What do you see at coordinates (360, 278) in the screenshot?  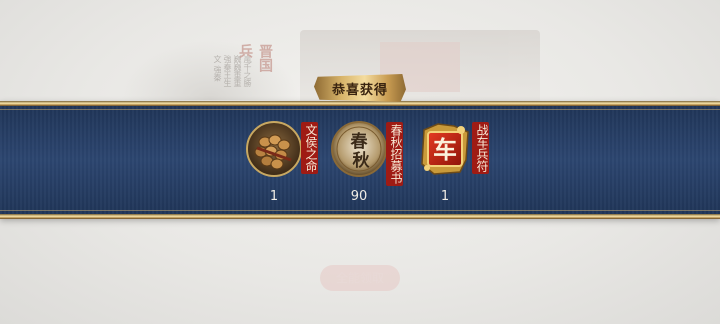 I see `claim-all-button: 全能领取` at bounding box center [360, 278].